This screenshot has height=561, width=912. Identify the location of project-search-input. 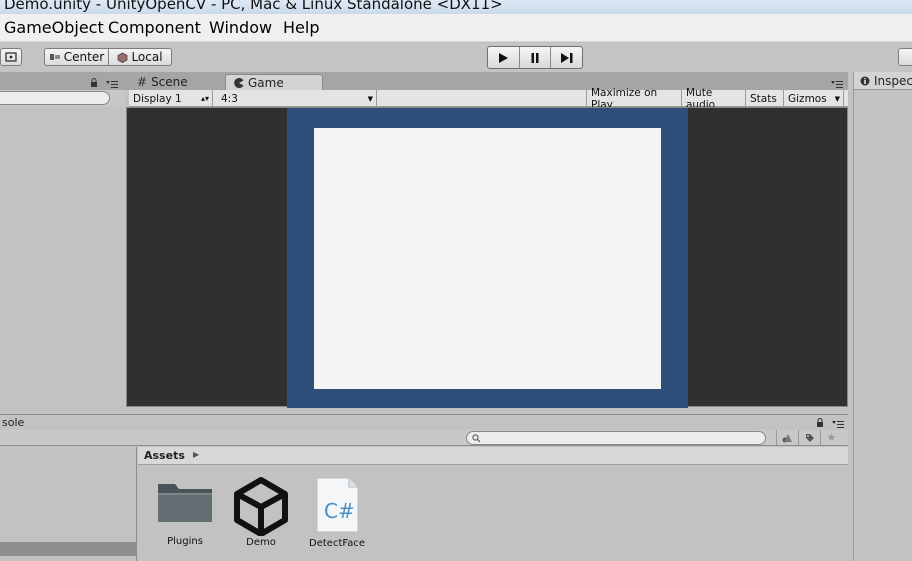
(616, 438).